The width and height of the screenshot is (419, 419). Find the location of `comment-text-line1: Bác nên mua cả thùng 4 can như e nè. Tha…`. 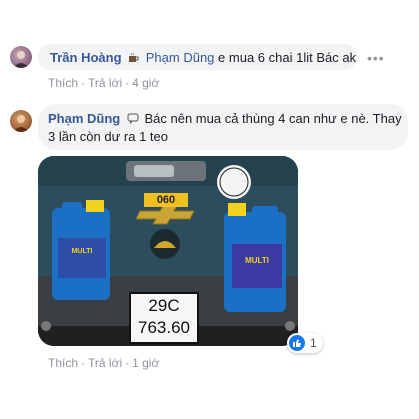

comment-text-line1: Bác nên mua cả thùng 4 can như e nè. Tha… is located at coordinates (273, 118).